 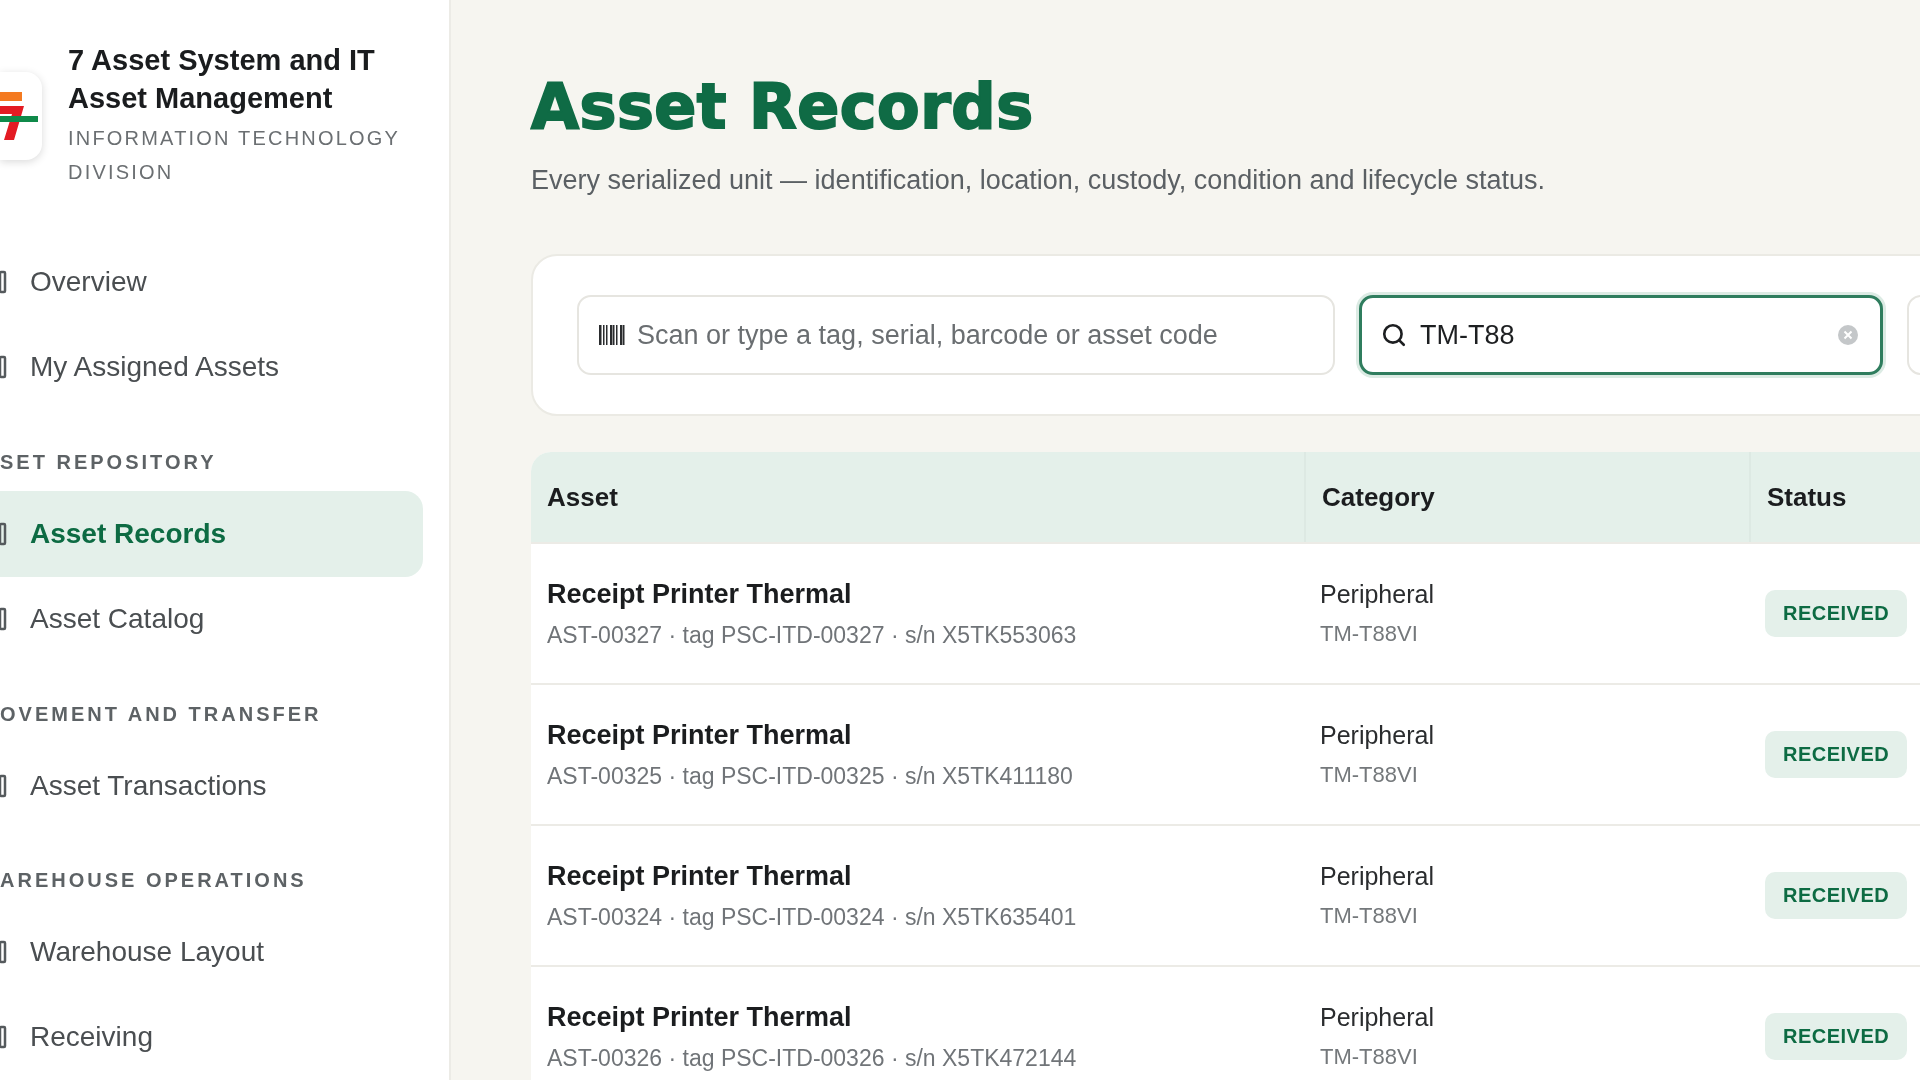 I want to click on page-title: Asset Records, so click(x=783, y=106).